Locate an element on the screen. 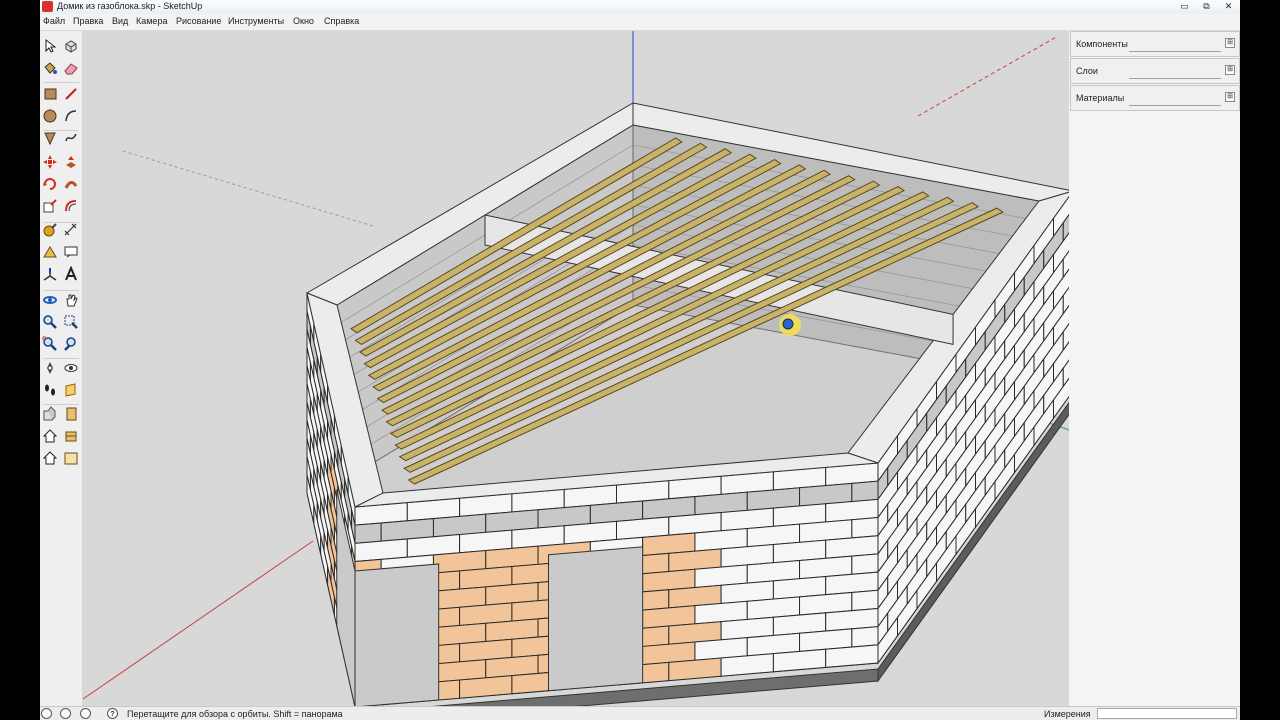 The image size is (1280, 720). previous-view-icon is located at coordinates (71, 344).